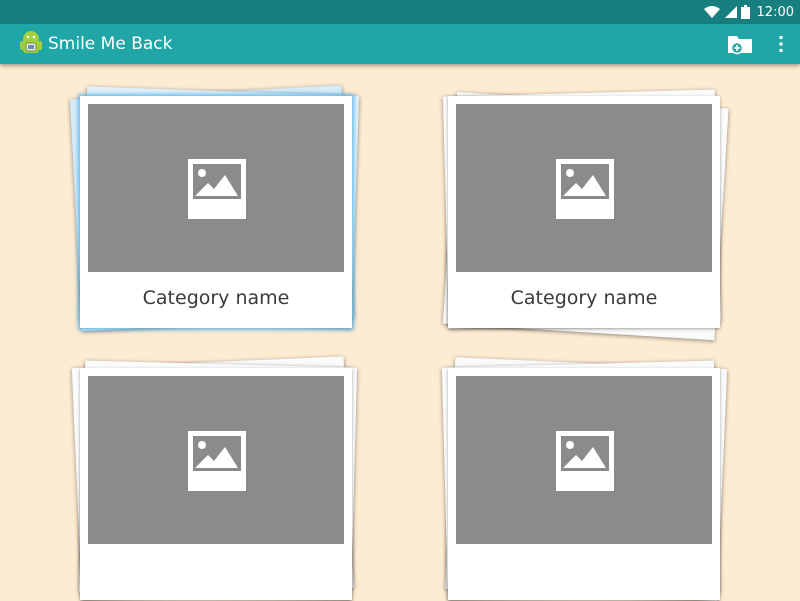  I want to click on status-time: 12:00, so click(775, 12).